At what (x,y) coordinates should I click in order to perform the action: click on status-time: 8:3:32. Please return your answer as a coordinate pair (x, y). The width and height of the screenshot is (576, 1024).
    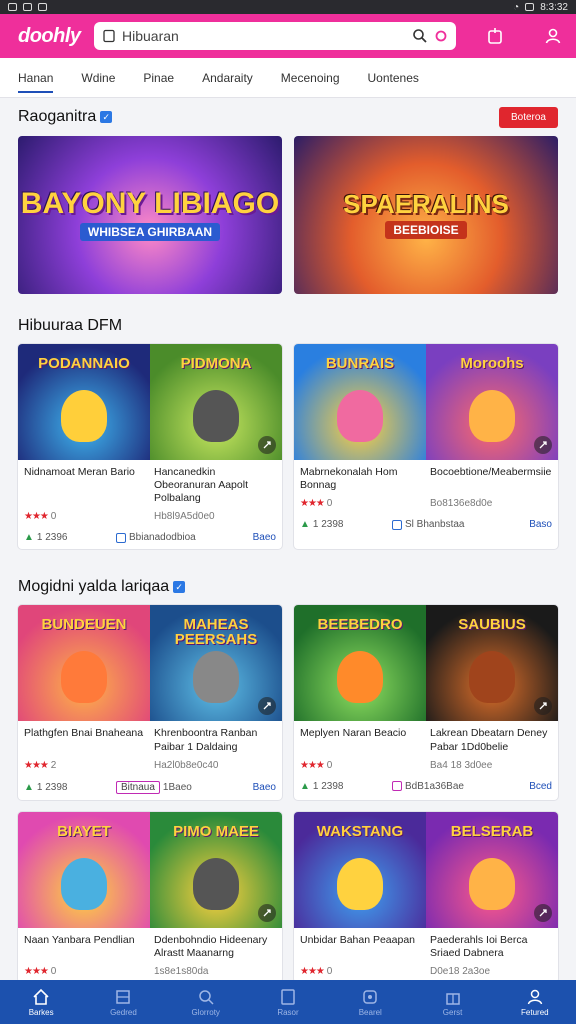
    Looking at the image, I should click on (554, 7).